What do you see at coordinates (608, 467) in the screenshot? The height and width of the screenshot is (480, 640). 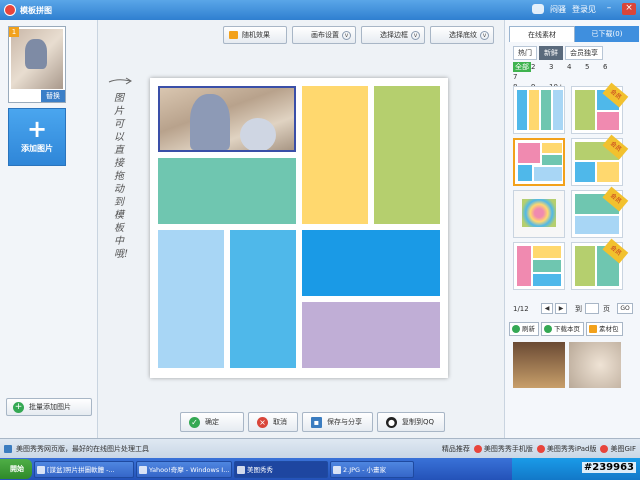 I see `watermark: #239963` at bounding box center [608, 467].